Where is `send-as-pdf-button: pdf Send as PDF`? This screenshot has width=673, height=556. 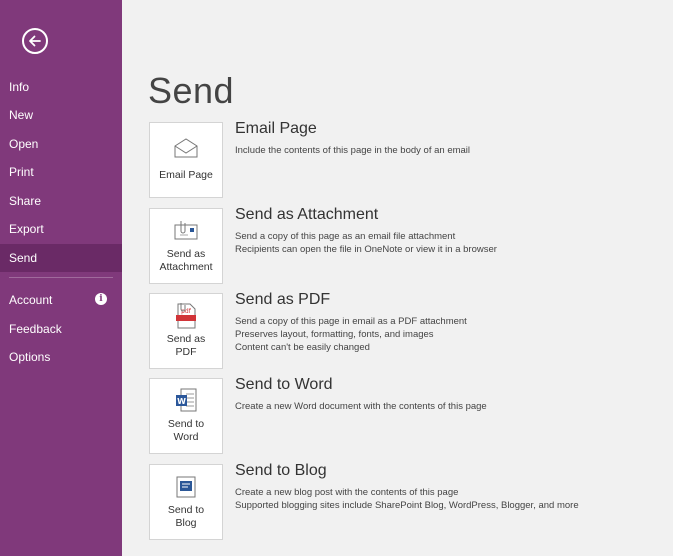 send-as-pdf-button: pdf Send as PDF is located at coordinates (186, 331).